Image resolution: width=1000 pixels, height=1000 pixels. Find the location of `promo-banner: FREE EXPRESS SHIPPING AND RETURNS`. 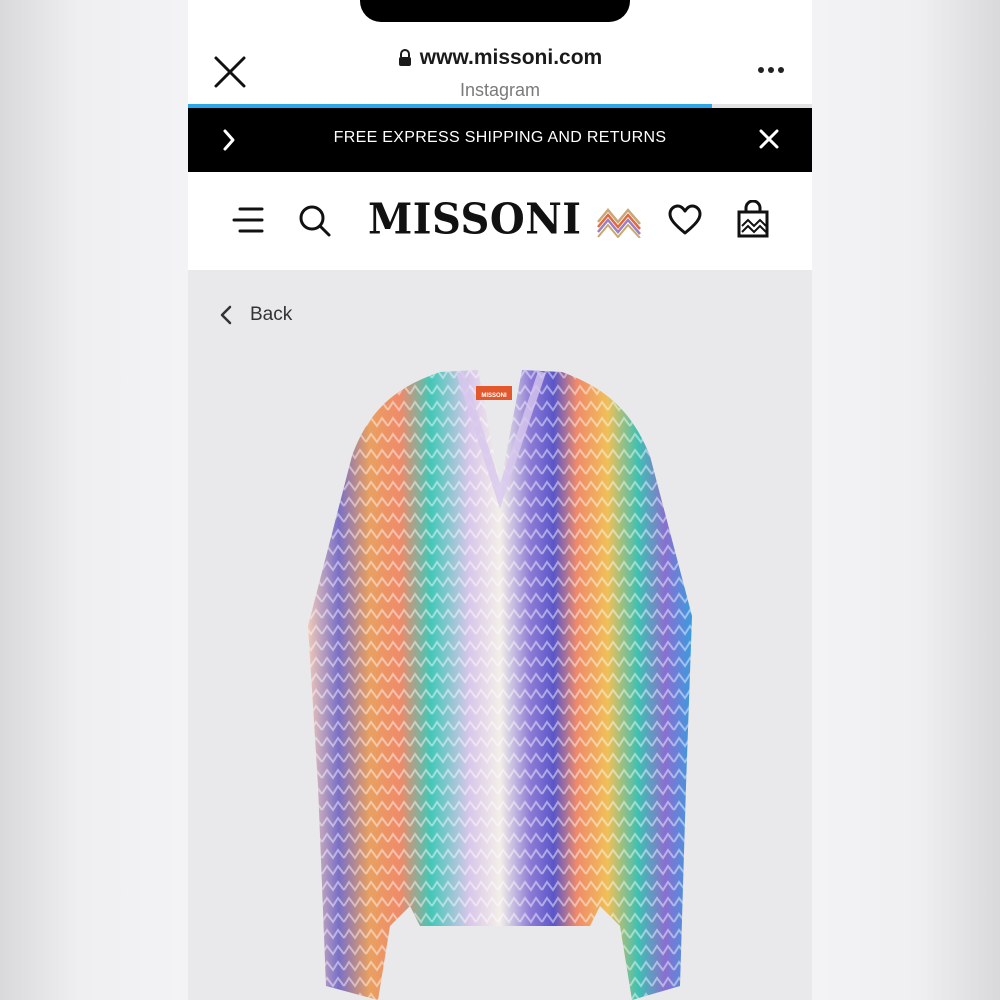

promo-banner: FREE EXPRESS SHIPPING AND RETURNS is located at coordinates (500, 140).